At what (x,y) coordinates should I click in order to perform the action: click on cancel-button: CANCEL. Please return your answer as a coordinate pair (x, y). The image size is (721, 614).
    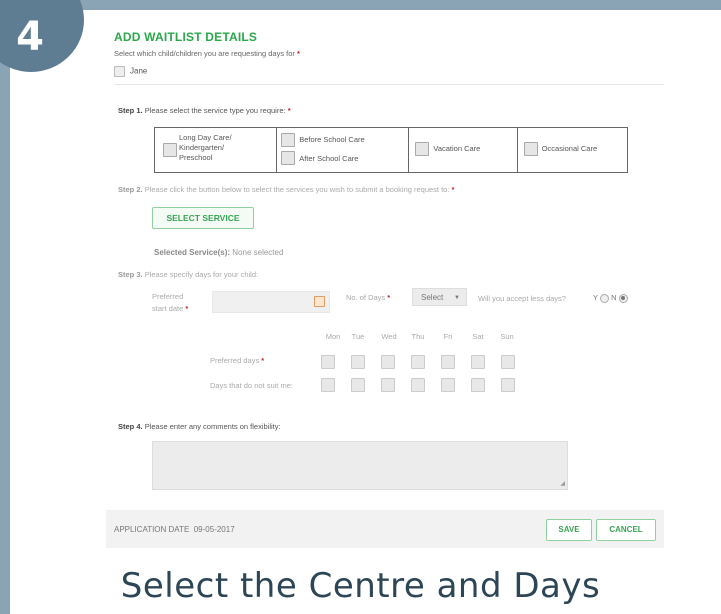
    Looking at the image, I should click on (626, 530).